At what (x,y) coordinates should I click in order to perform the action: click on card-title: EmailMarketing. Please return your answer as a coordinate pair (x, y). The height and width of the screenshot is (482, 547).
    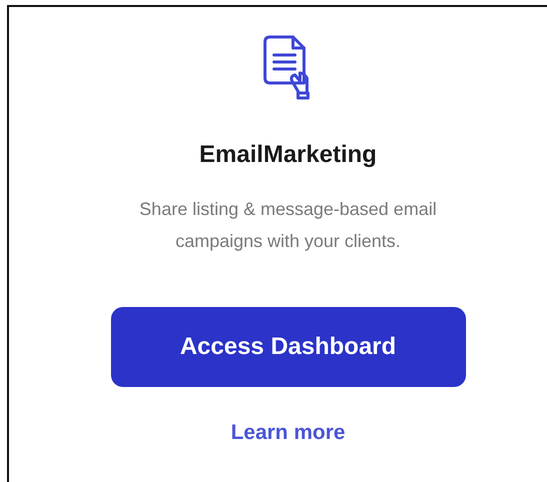
    Looking at the image, I should click on (288, 155).